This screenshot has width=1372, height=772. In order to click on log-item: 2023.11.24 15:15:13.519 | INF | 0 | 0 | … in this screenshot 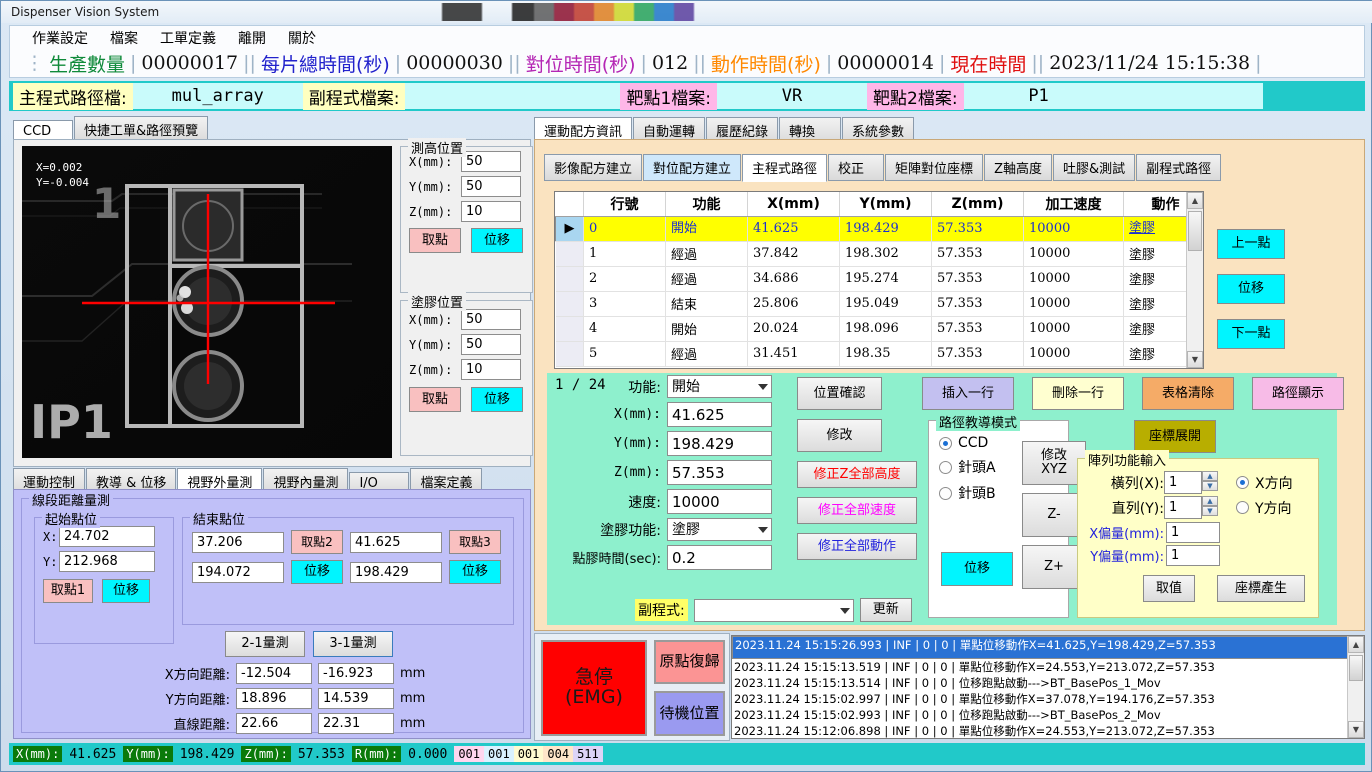, I will do `click(1048, 667)`.